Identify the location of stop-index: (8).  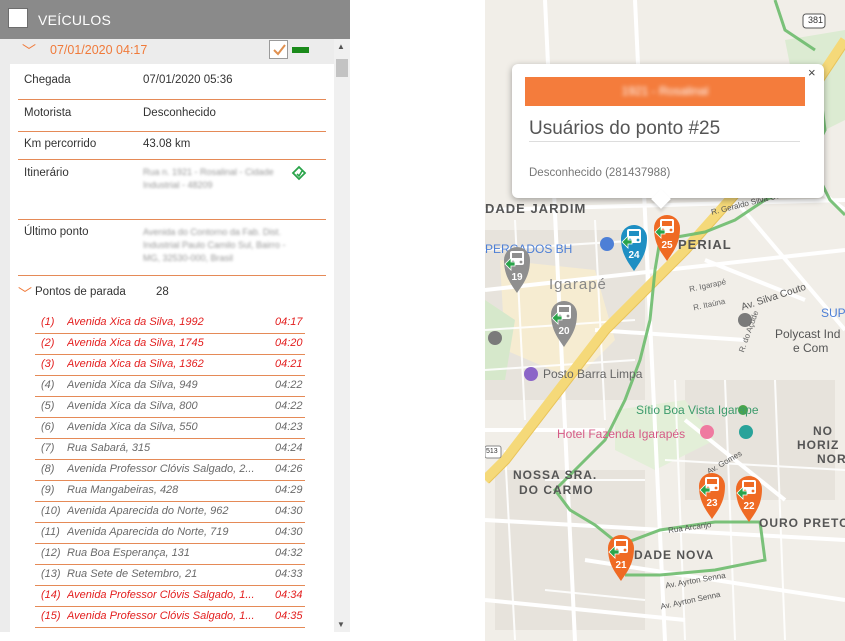
(48, 469).